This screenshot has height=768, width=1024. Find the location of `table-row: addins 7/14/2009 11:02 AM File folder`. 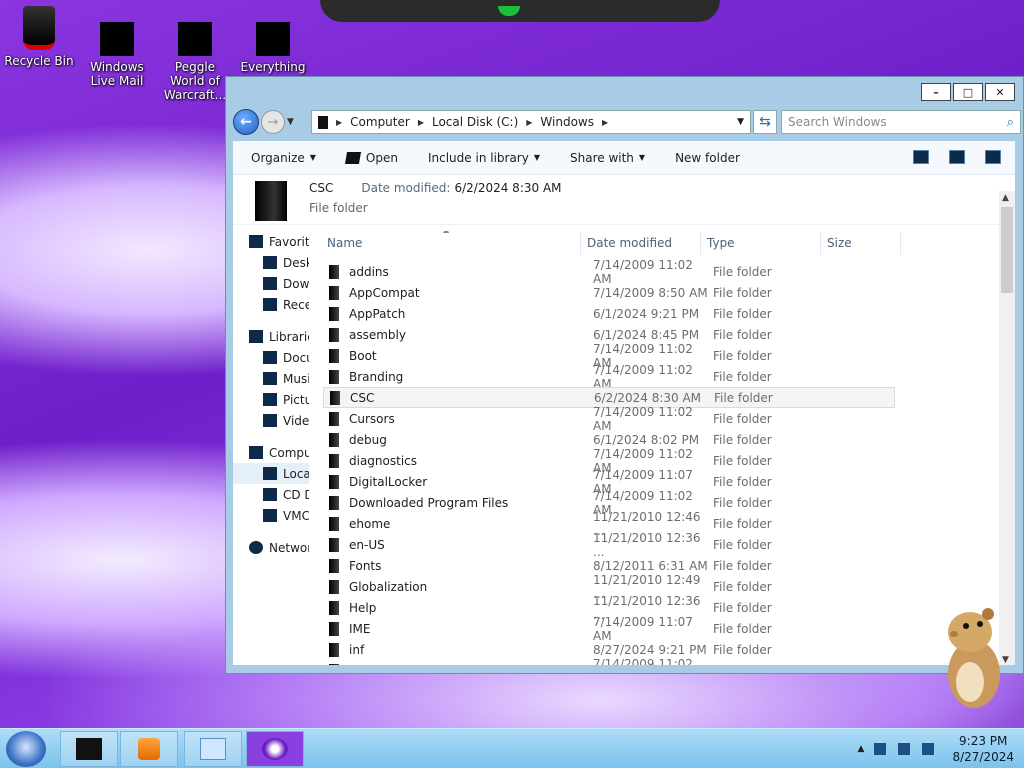

table-row: addins 7/14/2009 11:02 AM File folder is located at coordinates (609, 272).